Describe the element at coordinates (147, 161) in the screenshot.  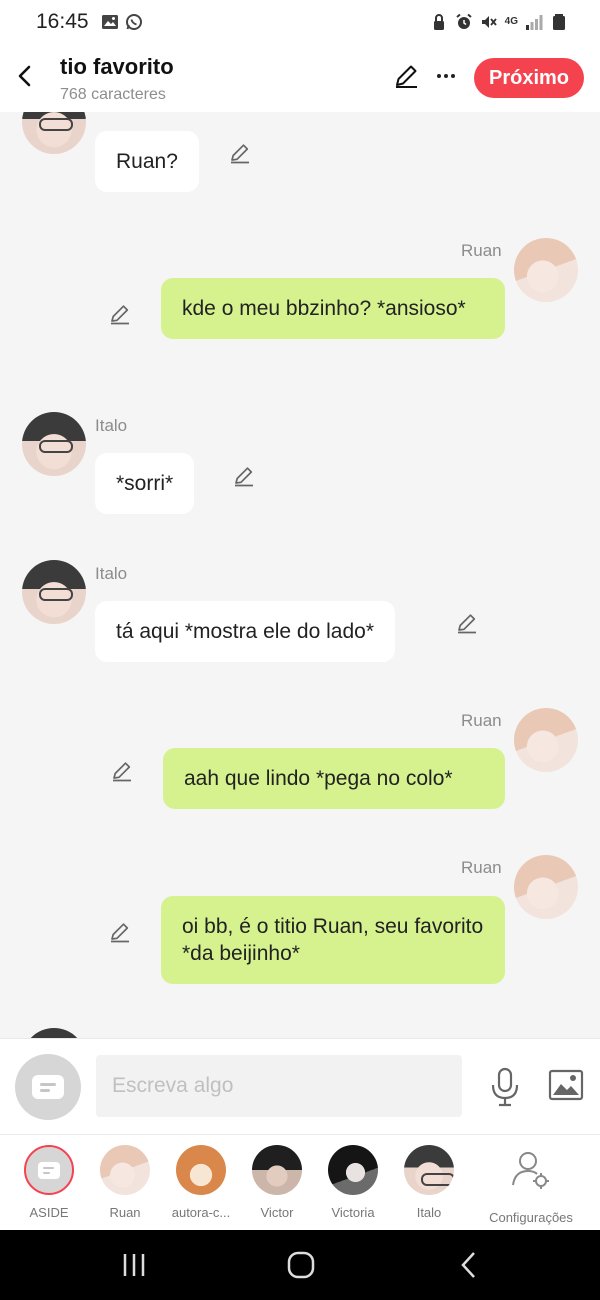
I see `message-bubble: Ruan?` at that location.